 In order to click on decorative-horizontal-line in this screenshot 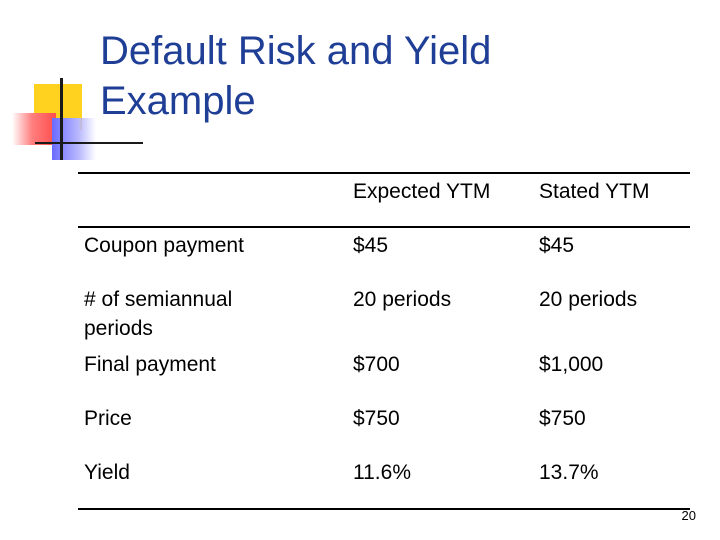, I will do `click(89, 143)`.